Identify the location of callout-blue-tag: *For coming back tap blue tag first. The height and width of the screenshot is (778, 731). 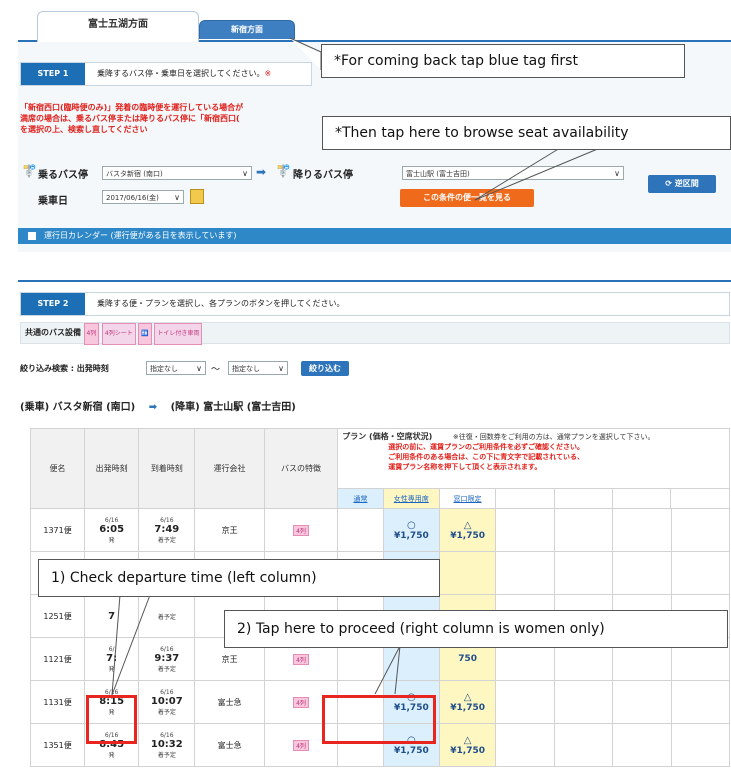
(503, 61).